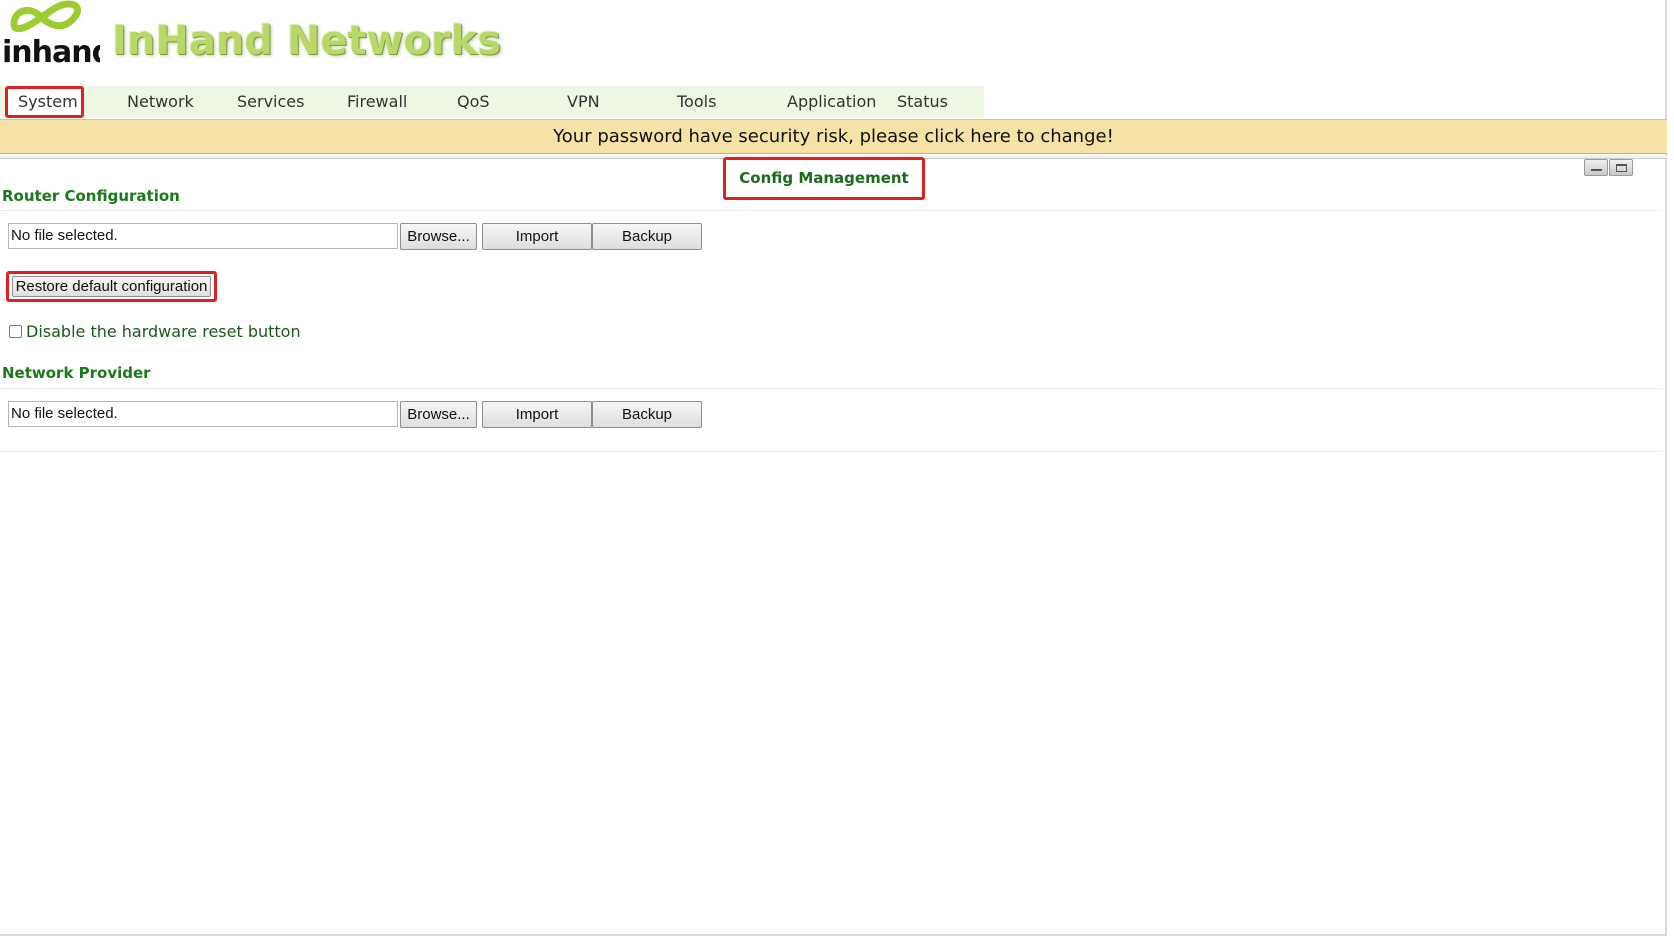  What do you see at coordinates (473, 102) in the screenshot?
I see `nav-item-qos: QoS` at bounding box center [473, 102].